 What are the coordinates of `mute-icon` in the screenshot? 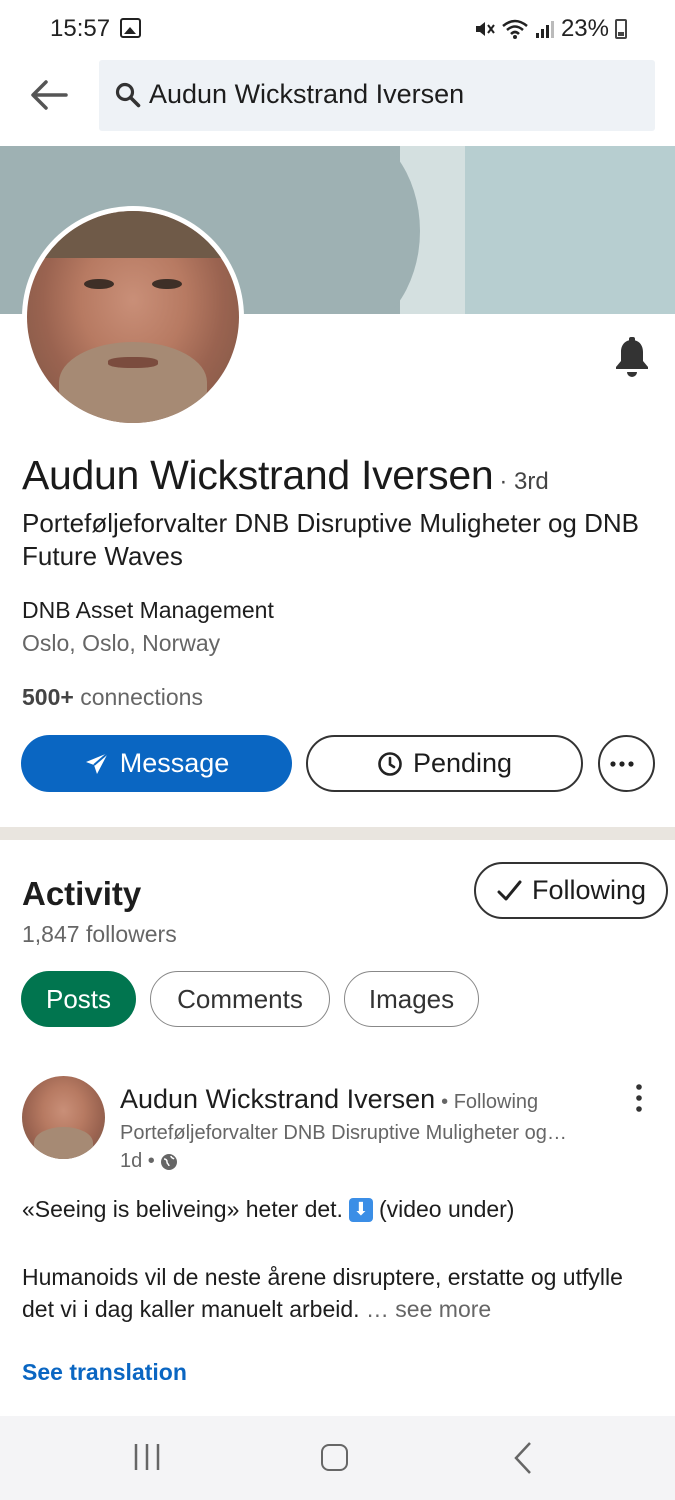 It's located at (485, 29).